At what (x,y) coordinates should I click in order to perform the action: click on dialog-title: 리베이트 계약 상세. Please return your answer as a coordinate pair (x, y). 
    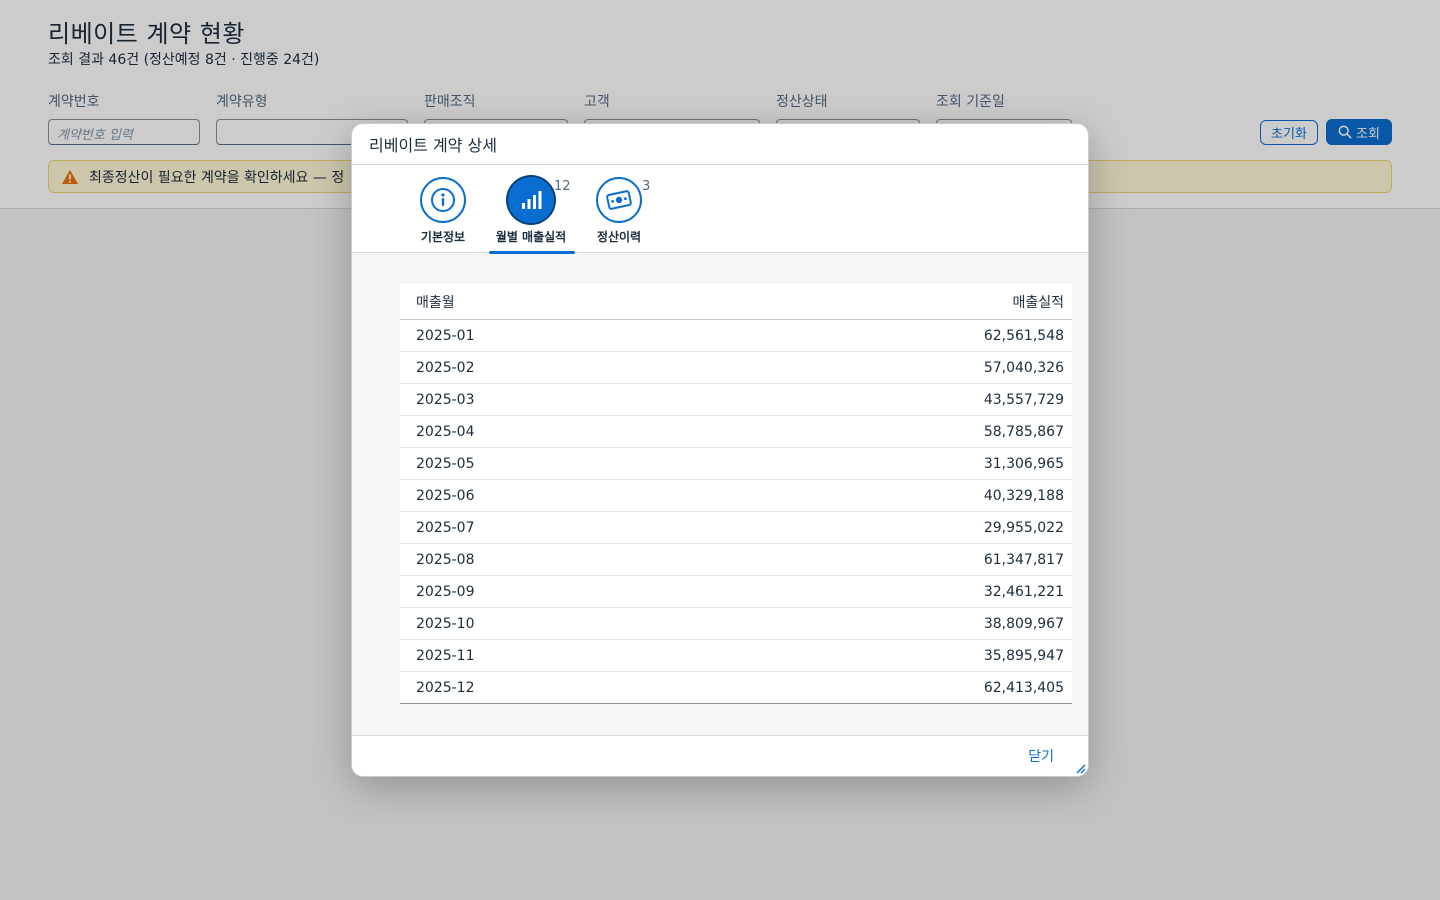
    Looking at the image, I should click on (433, 145).